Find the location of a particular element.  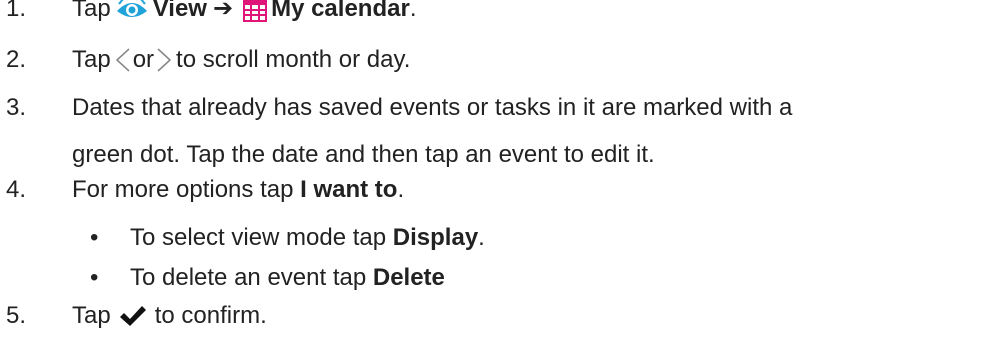

step-text-prefix: For more options tap is located at coordinates (183, 189).